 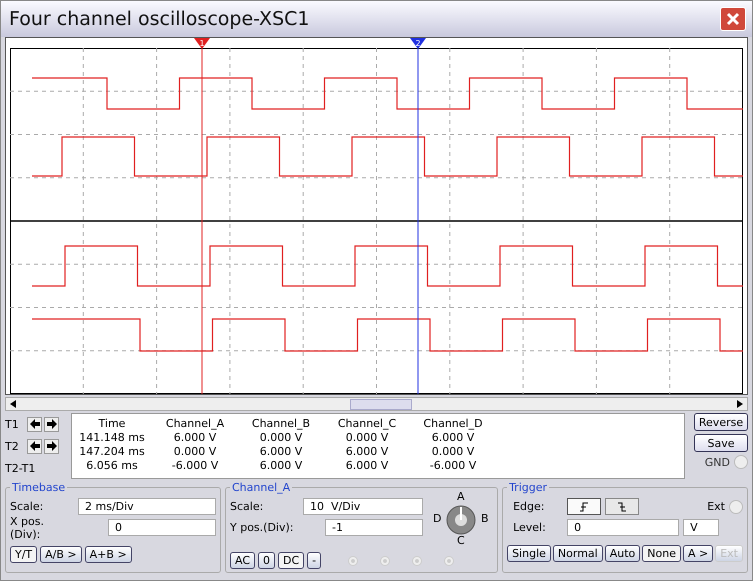 What do you see at coordinates (261, 487) in the screenshot?
I see `panel-title: Channel_A` at bounding box center [261, 487].